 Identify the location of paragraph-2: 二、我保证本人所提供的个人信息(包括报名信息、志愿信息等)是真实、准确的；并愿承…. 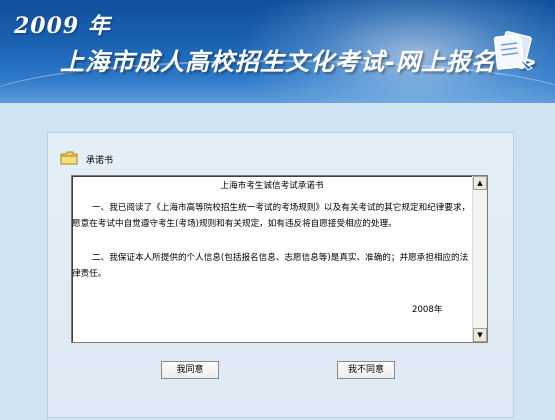
(270, 266).